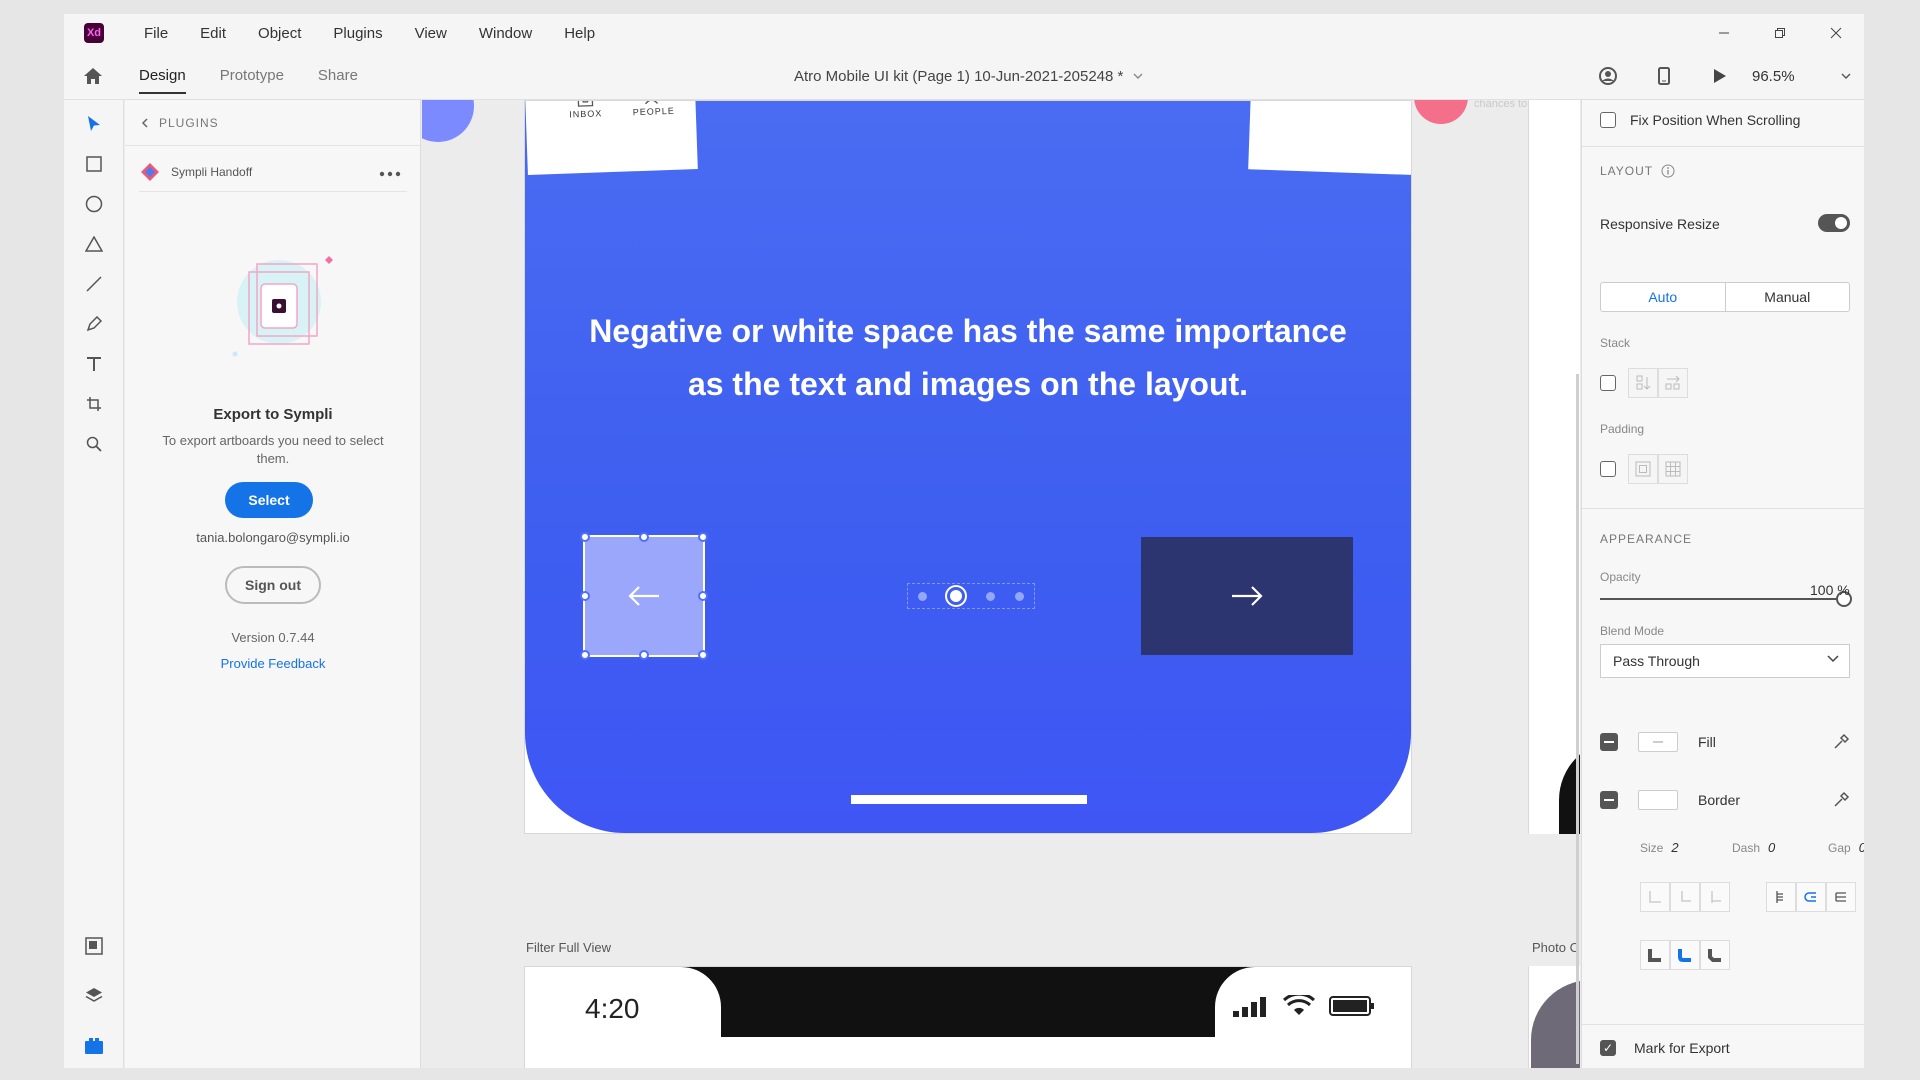 The width and height of the screenshot is (1920, 1080). What do you see at coordinates (94, 444) in the screenshot?
I see `zoom-tool` at bounding box center [94, 444].